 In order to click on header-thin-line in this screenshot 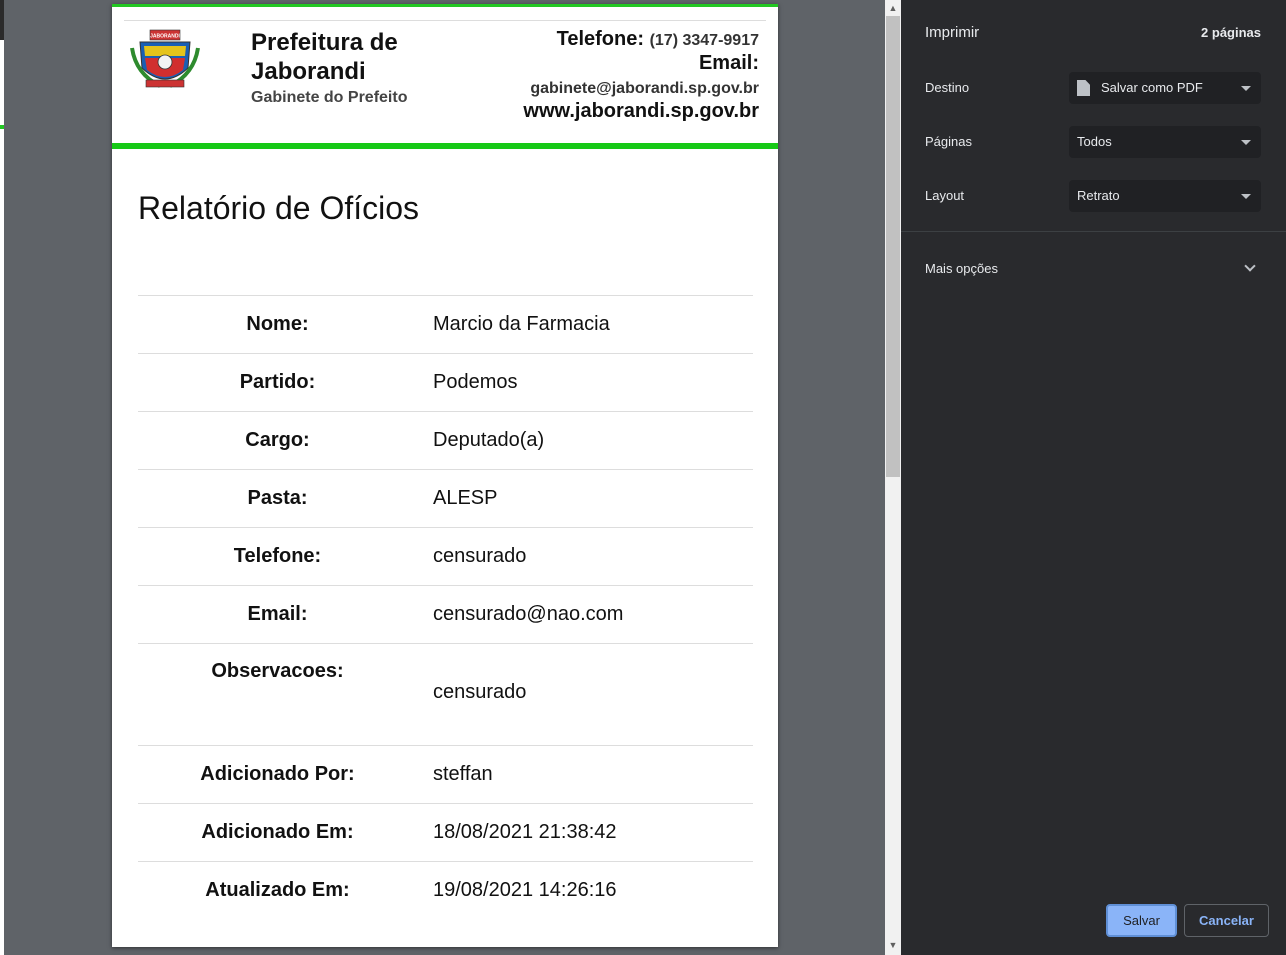, I will do `click(445, 20)`.